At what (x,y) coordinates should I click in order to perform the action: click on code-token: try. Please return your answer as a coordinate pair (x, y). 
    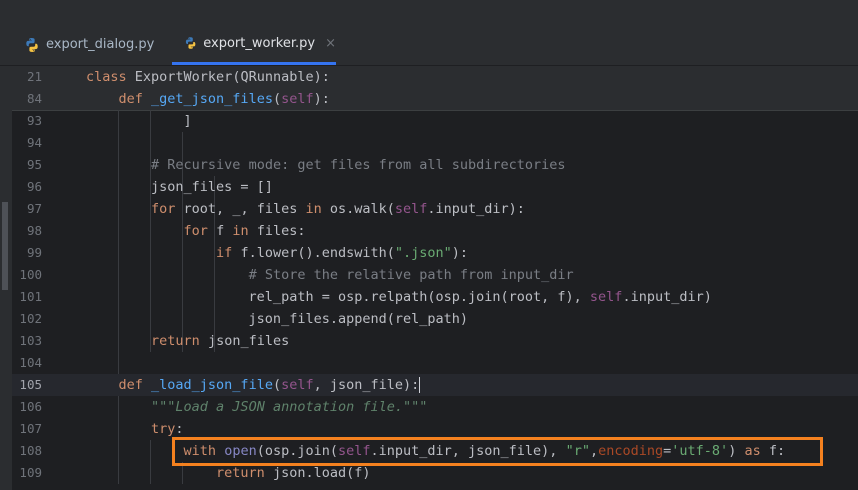
    Looking at the image, I should click on (163, 429).